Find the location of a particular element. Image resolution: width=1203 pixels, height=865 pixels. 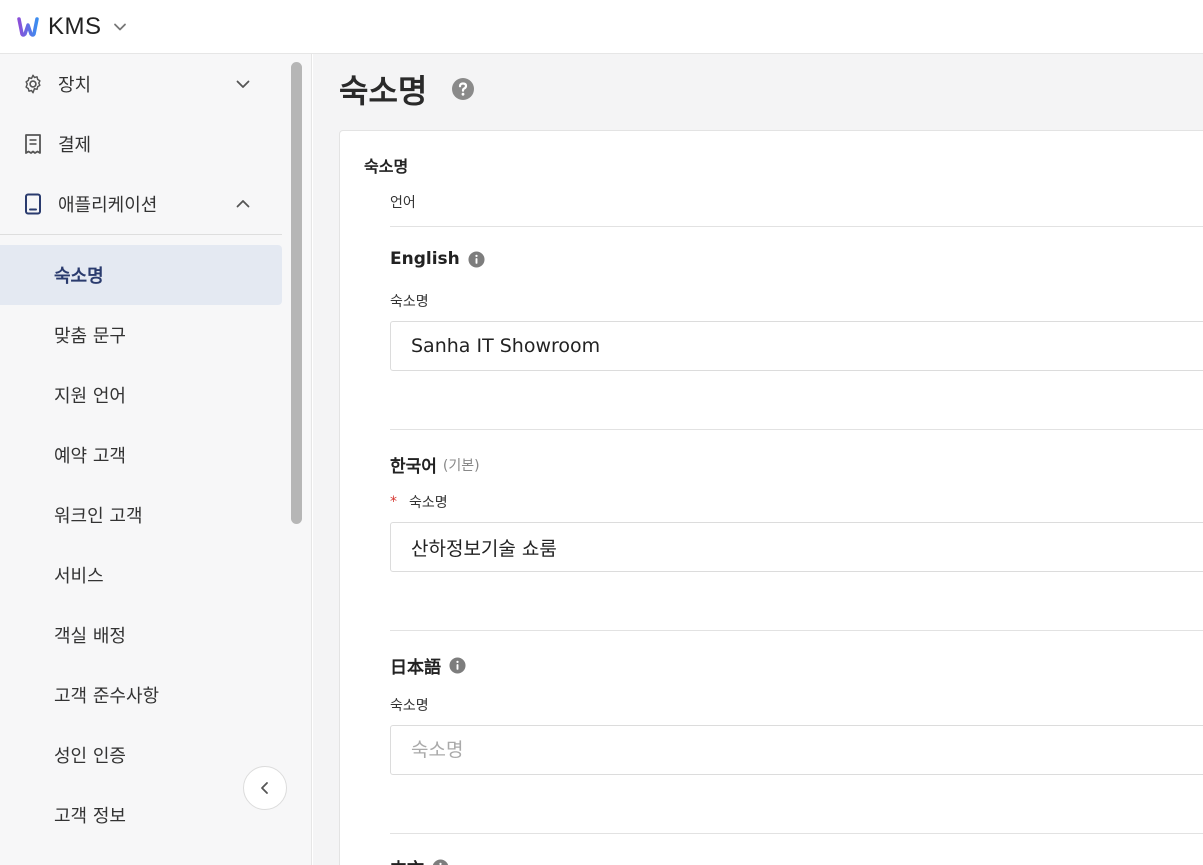

language-column-label: 언어 is located at coordinates (403, 203).